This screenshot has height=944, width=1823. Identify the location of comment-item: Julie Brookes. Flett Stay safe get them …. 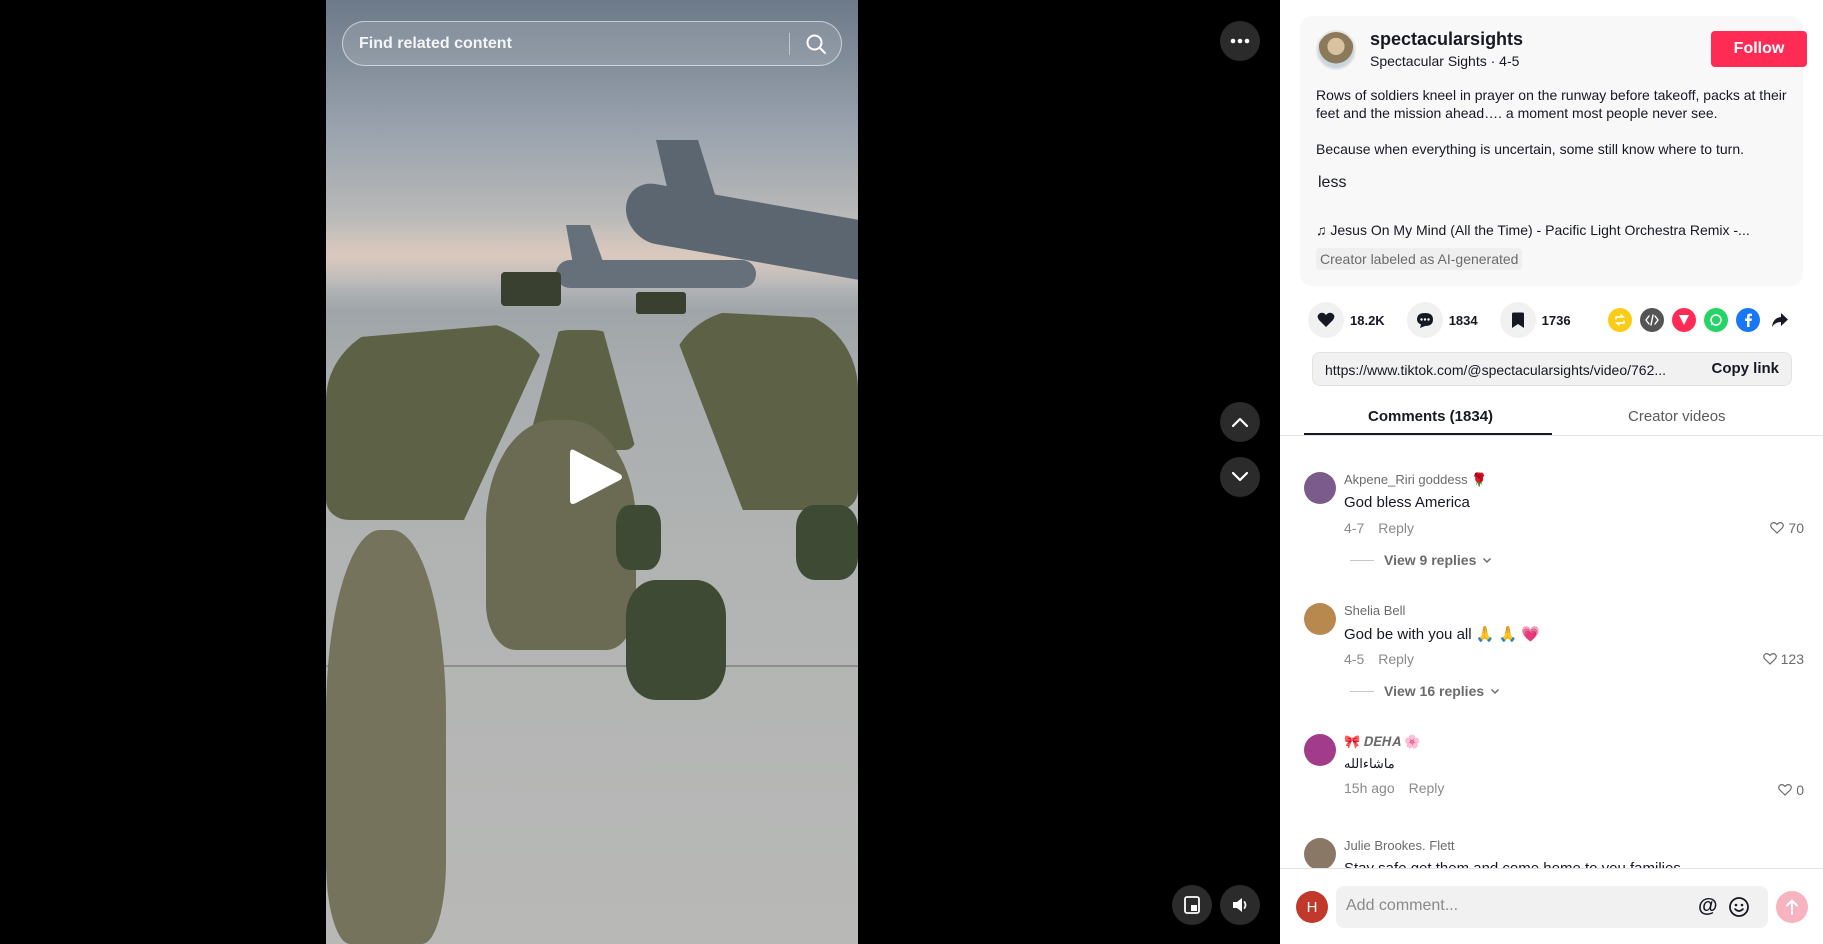
(1554, 853).